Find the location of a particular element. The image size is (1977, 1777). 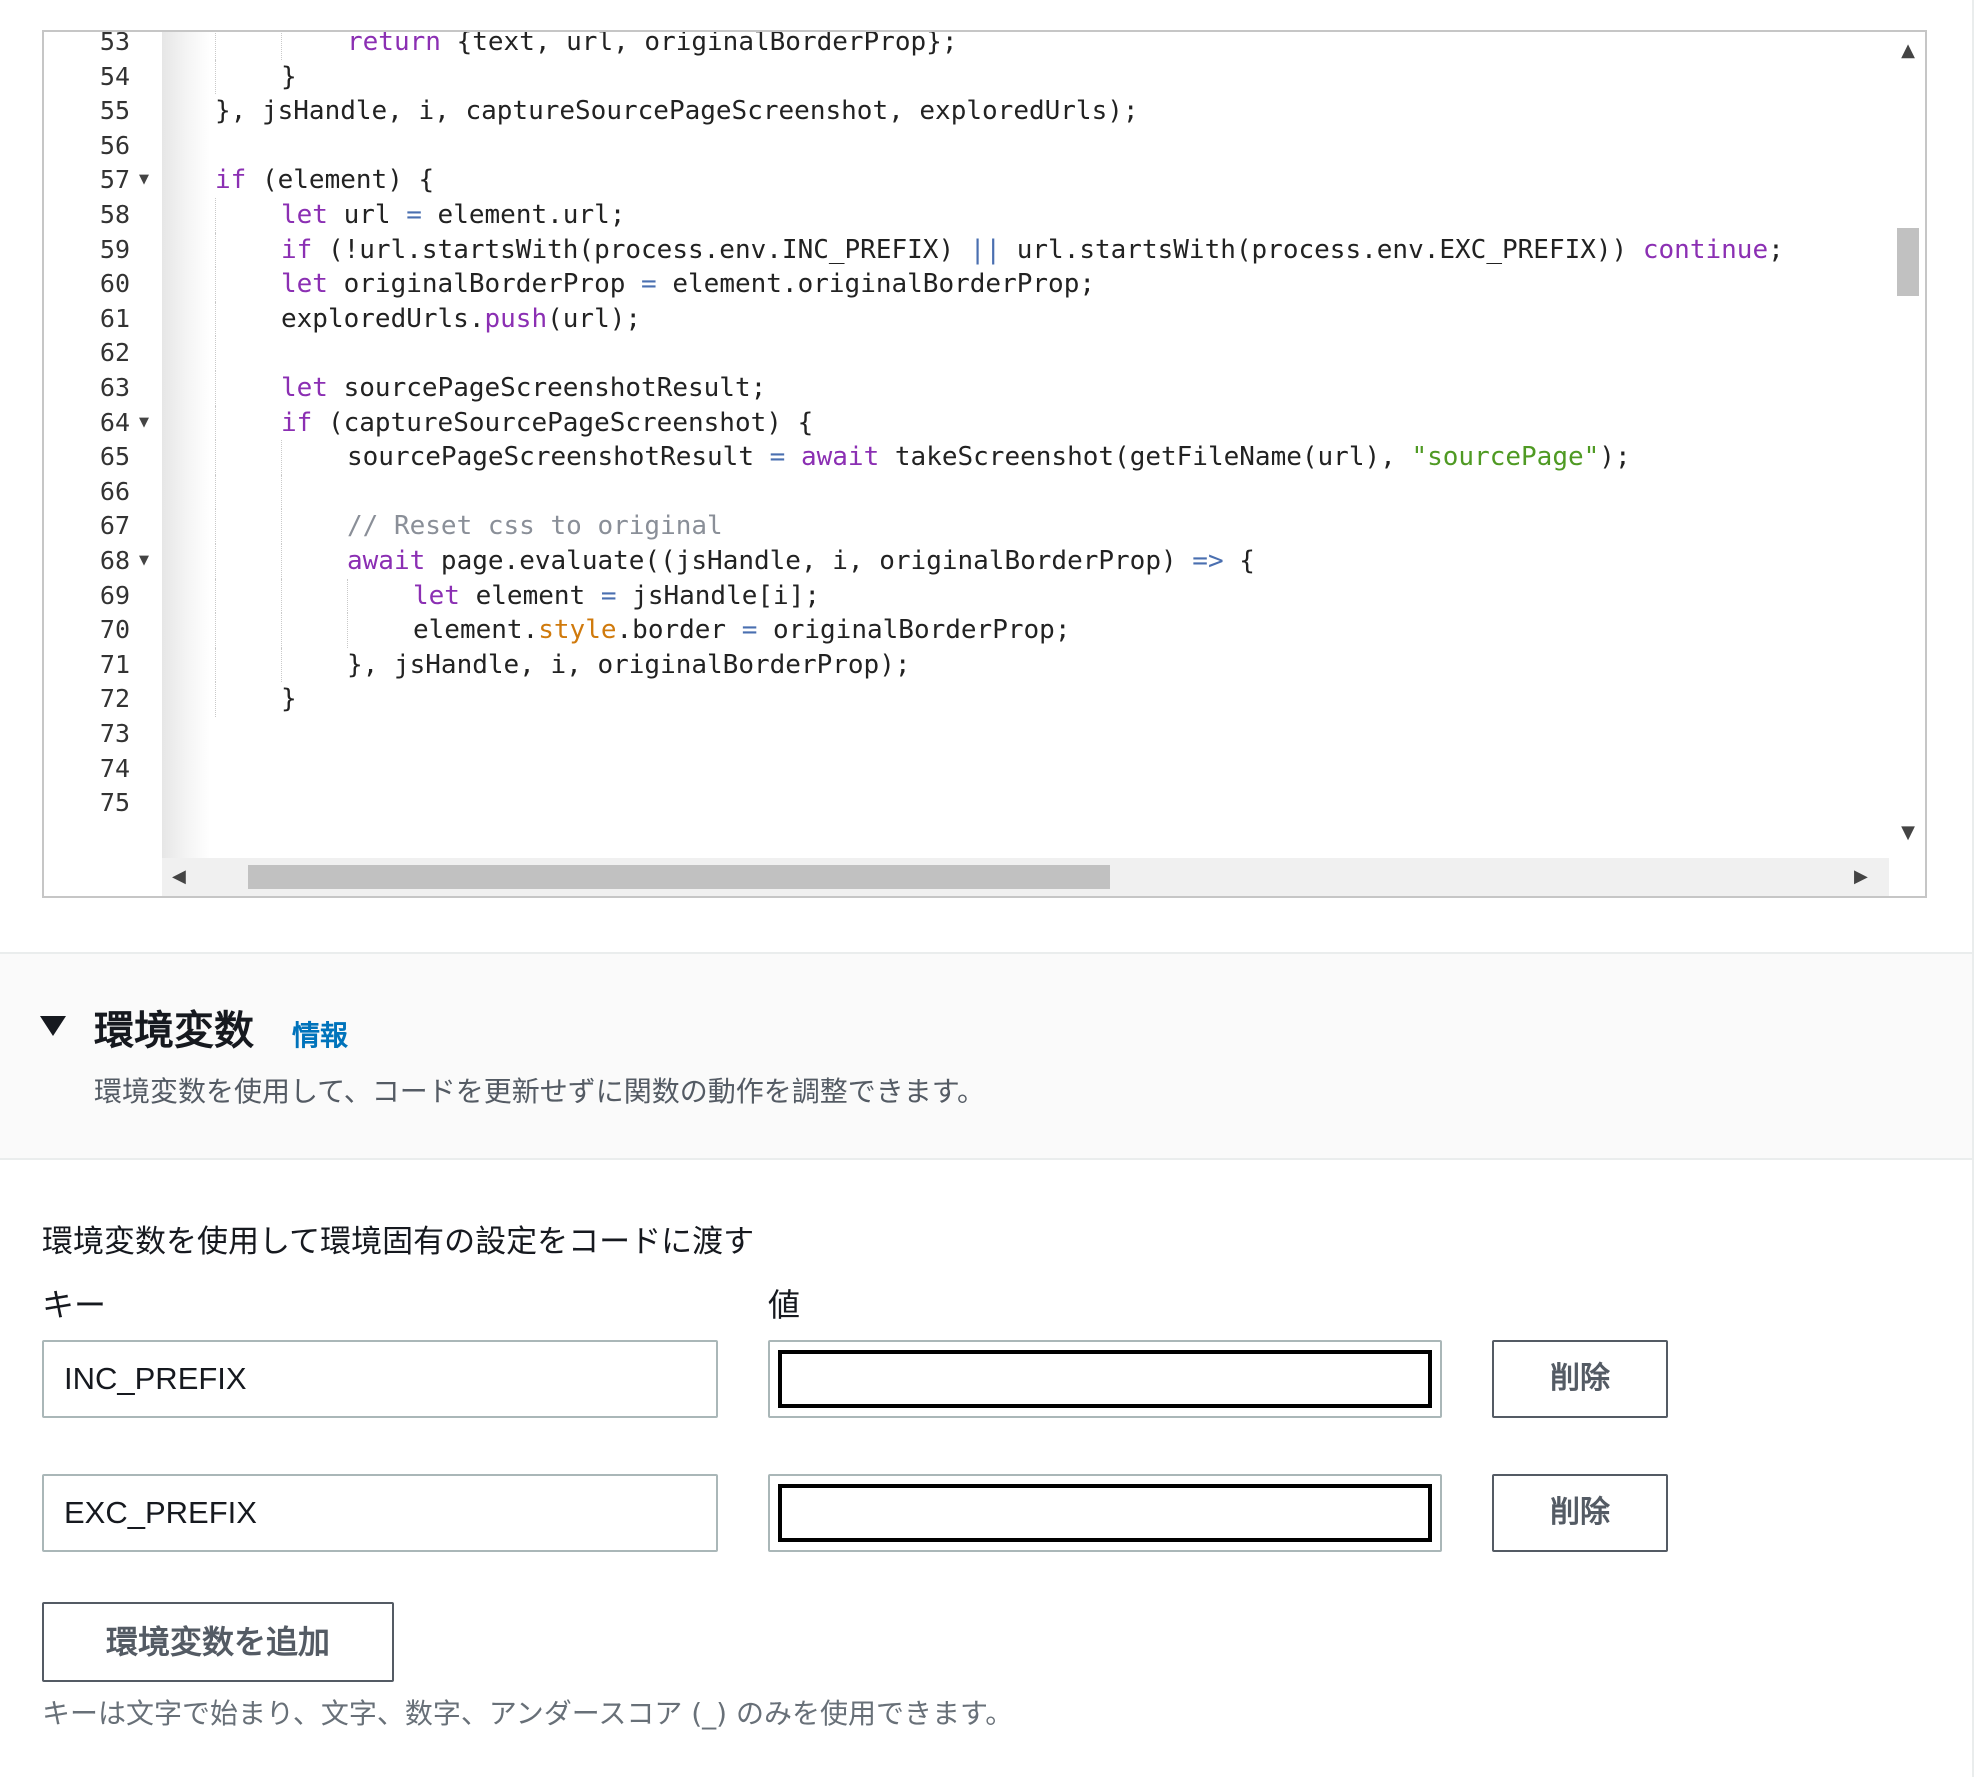

code-token: => is located at coordinates (1208, 561).